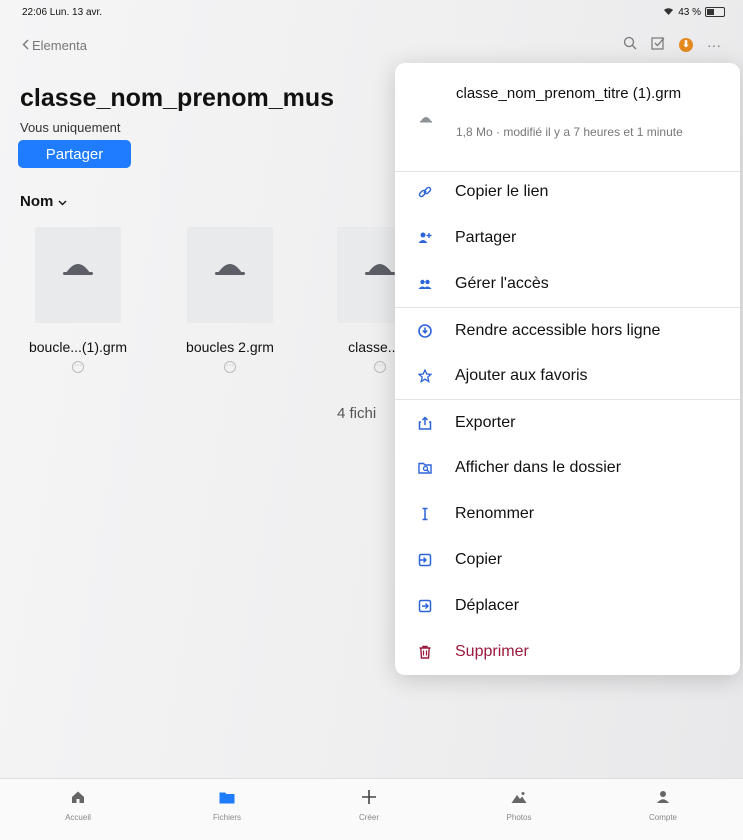 The width and height of the screenshot is (743, 840). I want to click on tab-label: Photos, so click(519, 817).